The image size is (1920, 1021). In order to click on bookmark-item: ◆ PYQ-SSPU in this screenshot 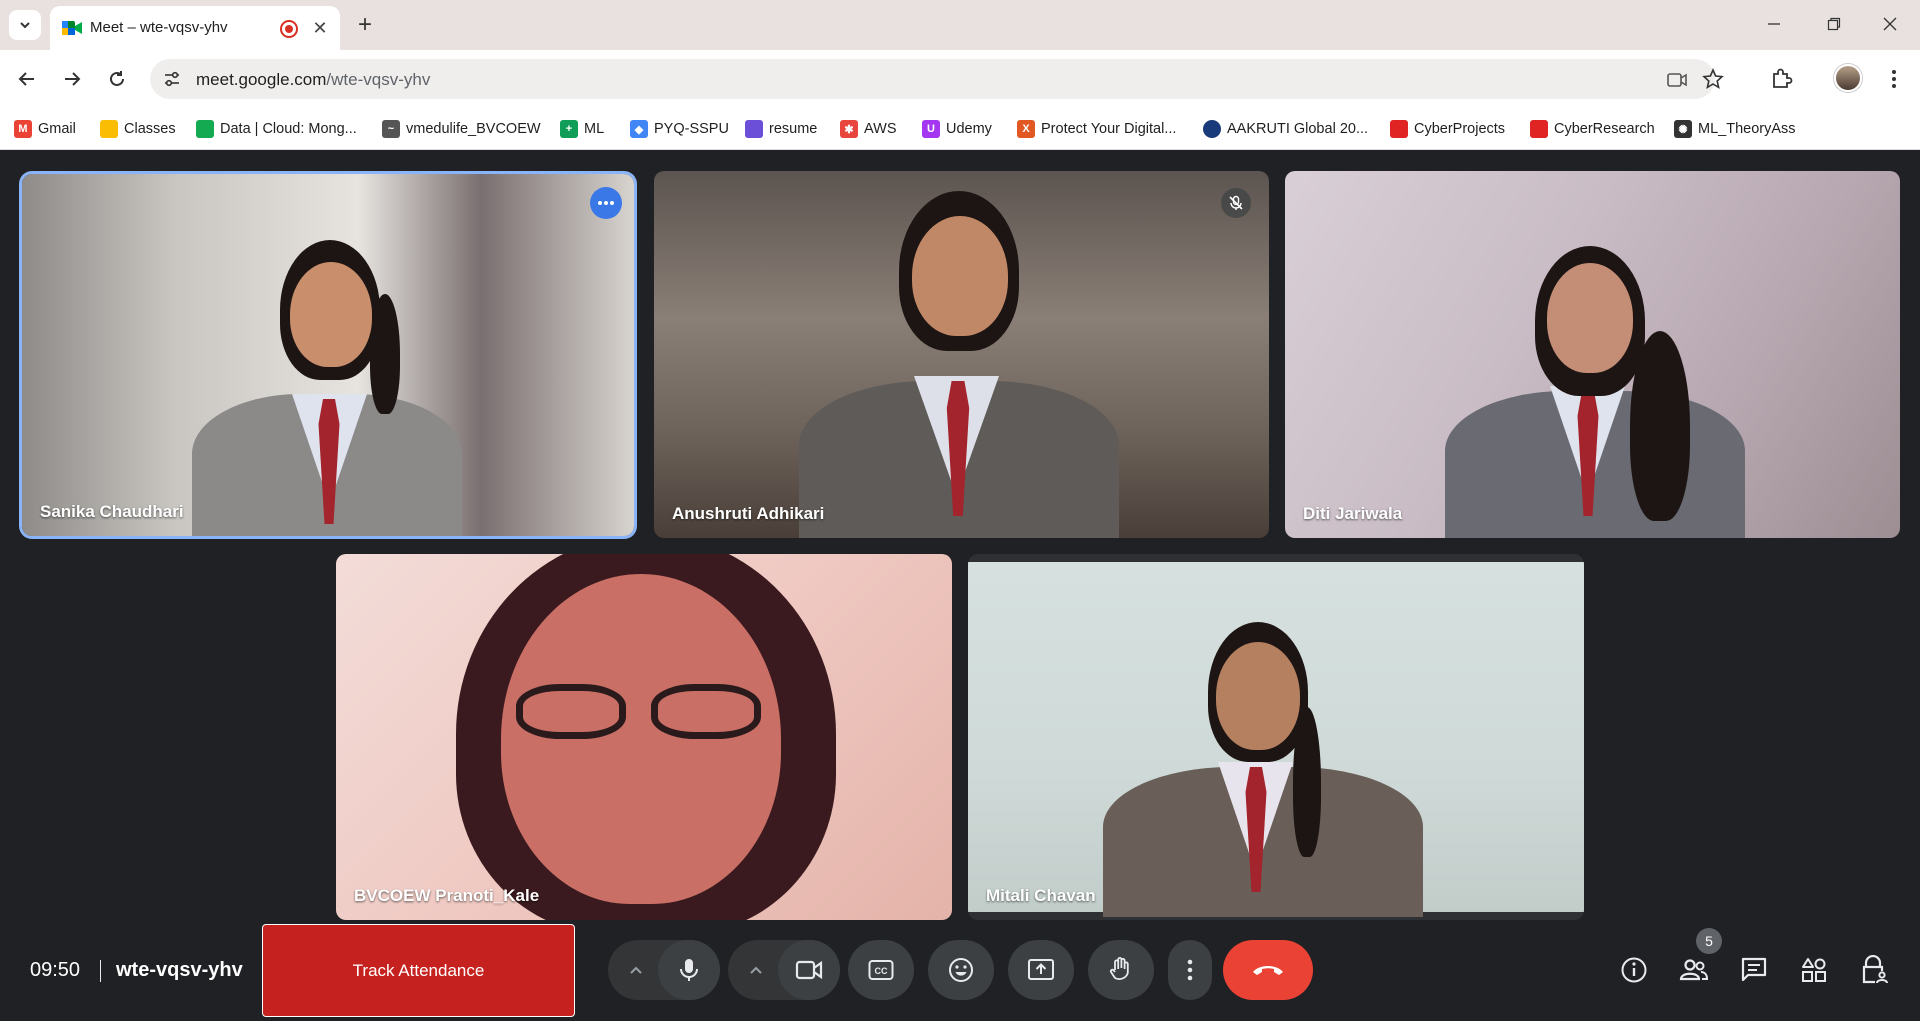, I will do `click(679, 129)`.